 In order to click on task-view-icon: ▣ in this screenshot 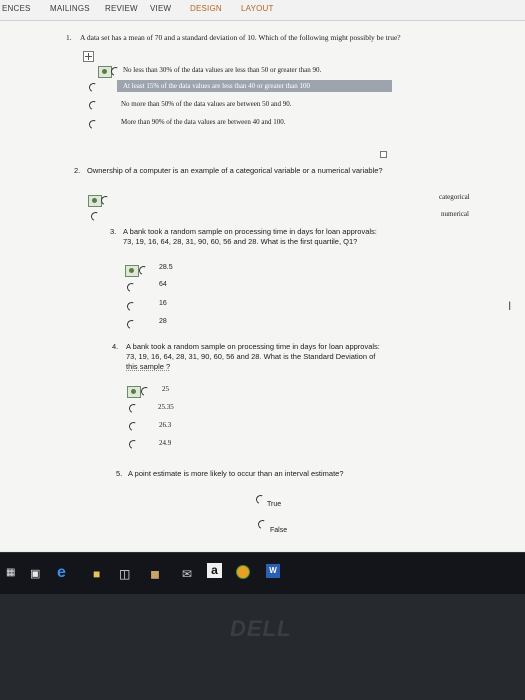, I will do `click(35, 573)`.